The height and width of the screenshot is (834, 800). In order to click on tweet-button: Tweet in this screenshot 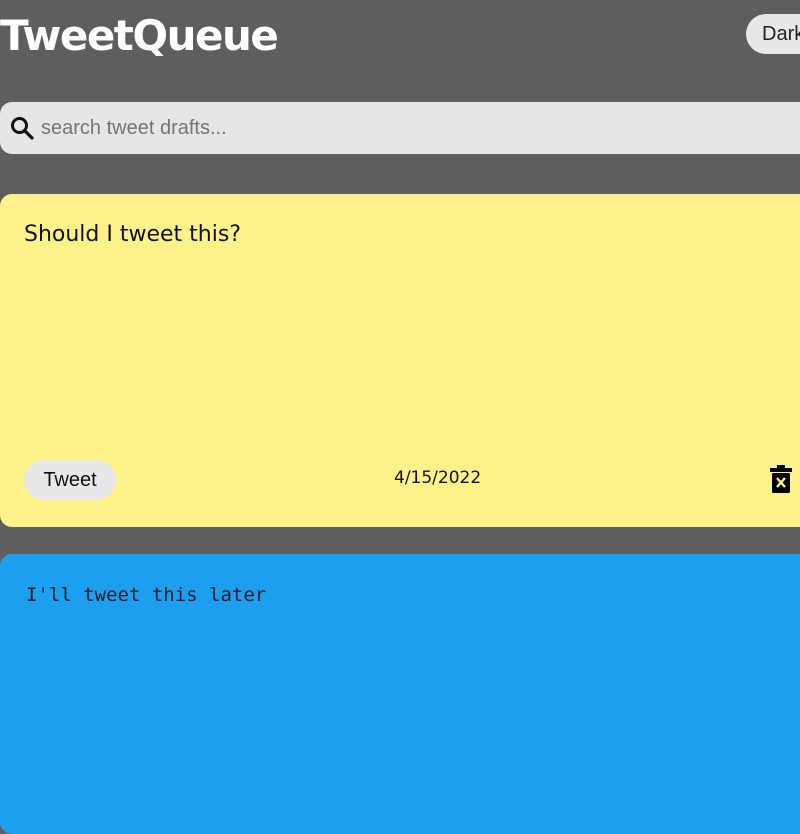, I will do `click(70, 480)`.